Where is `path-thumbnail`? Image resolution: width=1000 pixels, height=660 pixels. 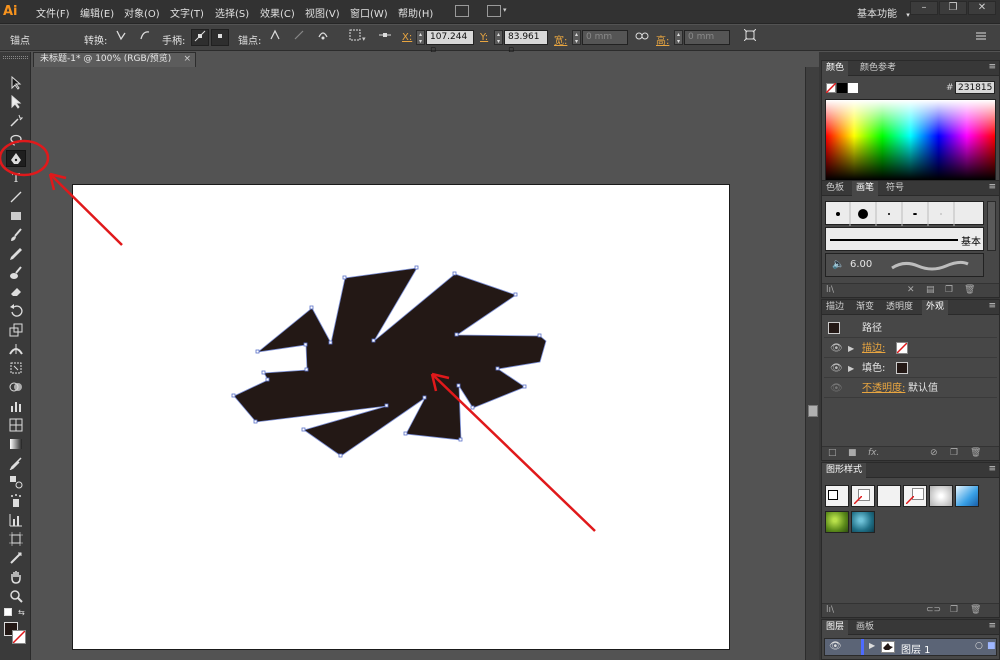 path-thumbnail is located at coordinates (834, 328).